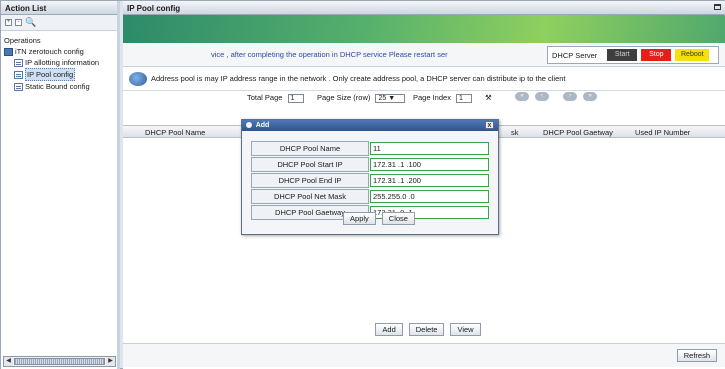 The image size is (725, 369). I want to click on net-mask-input: 255.255.0 .0, so click(429, 196).